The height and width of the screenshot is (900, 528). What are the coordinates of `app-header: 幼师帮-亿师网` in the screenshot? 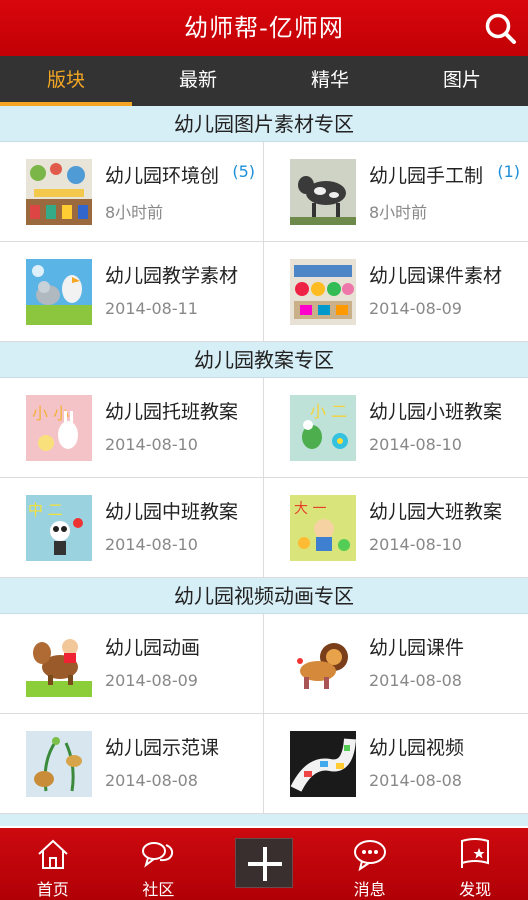 It's located at (264, 28).